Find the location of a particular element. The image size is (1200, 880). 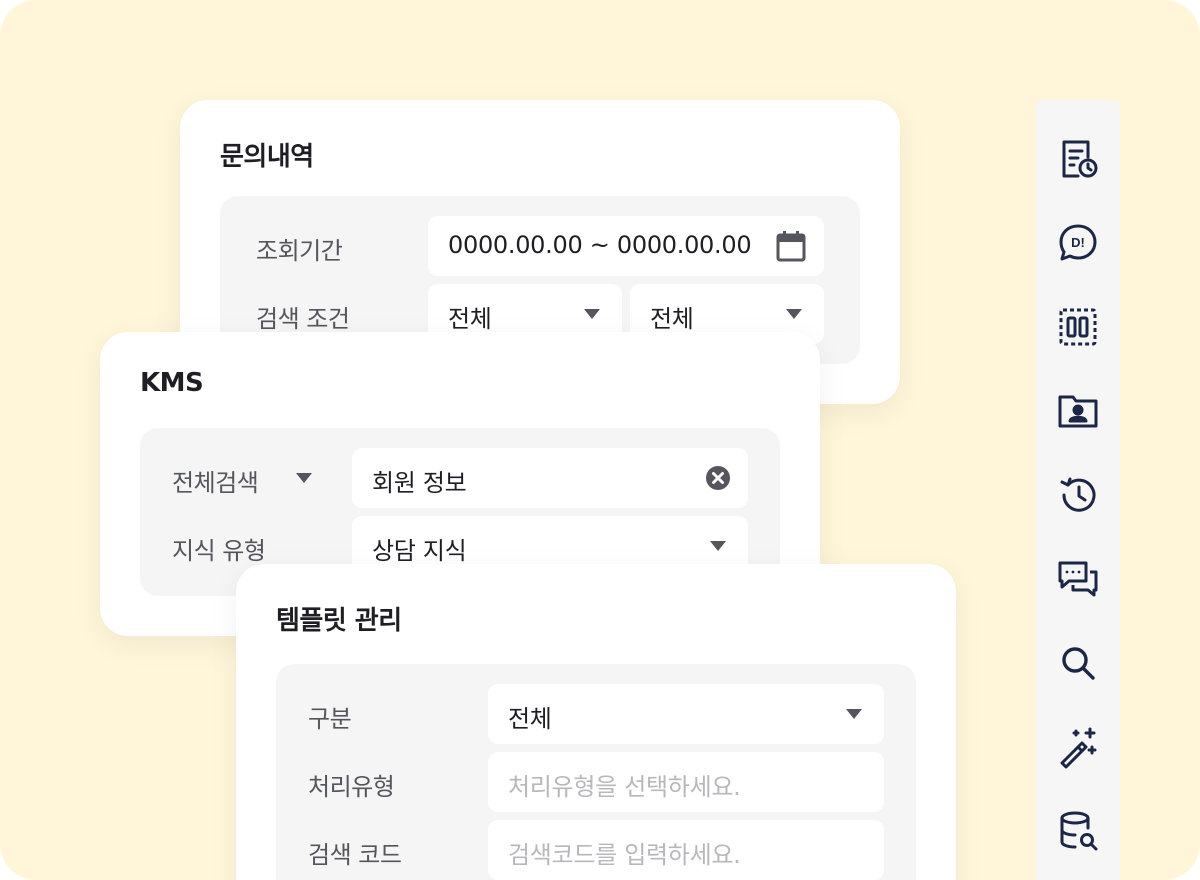

category-row: 구분 전체 is located at coordinates (596, 714).